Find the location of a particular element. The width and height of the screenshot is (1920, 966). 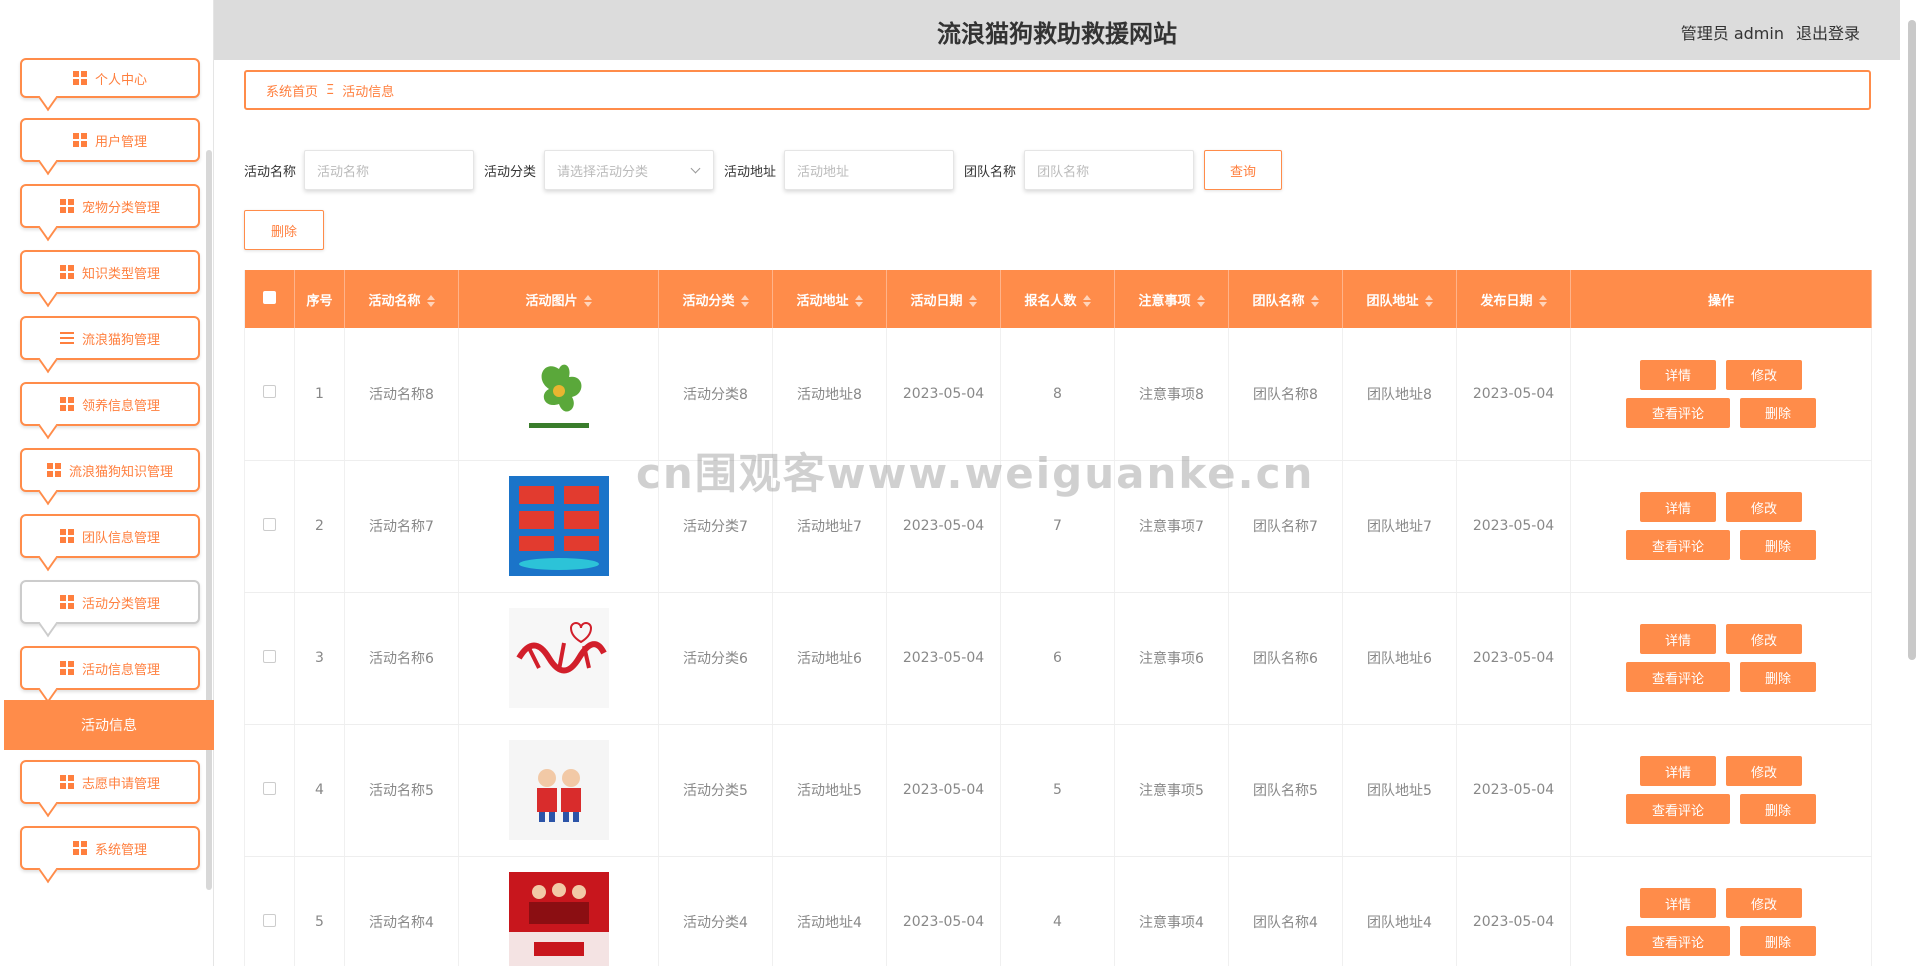

team-name-label: 团队名称 is located at coordinates (990, 172).